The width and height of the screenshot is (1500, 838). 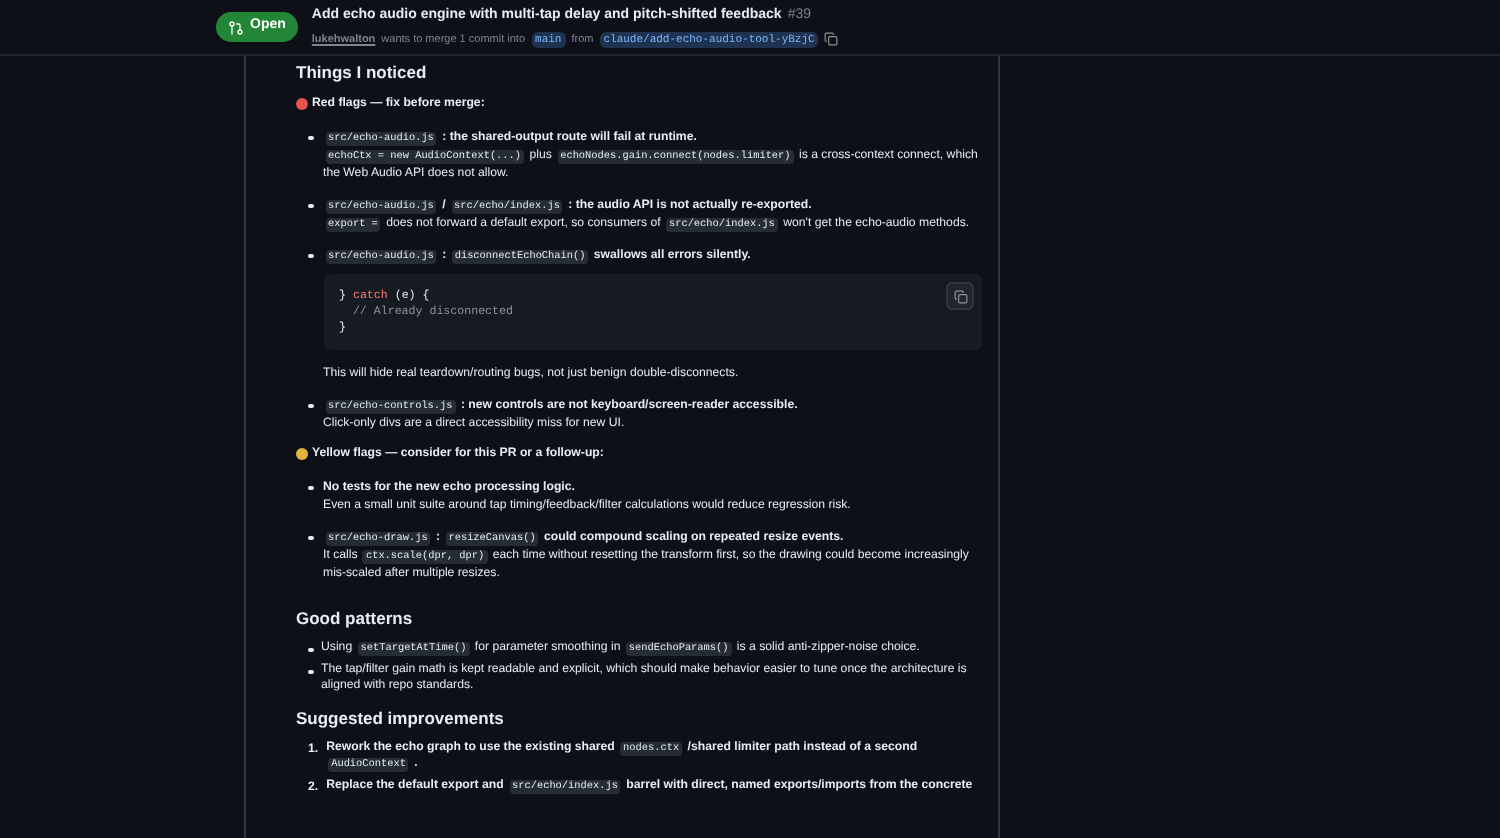 I want to click on pull-request-icon, so click(x=236, y=27).